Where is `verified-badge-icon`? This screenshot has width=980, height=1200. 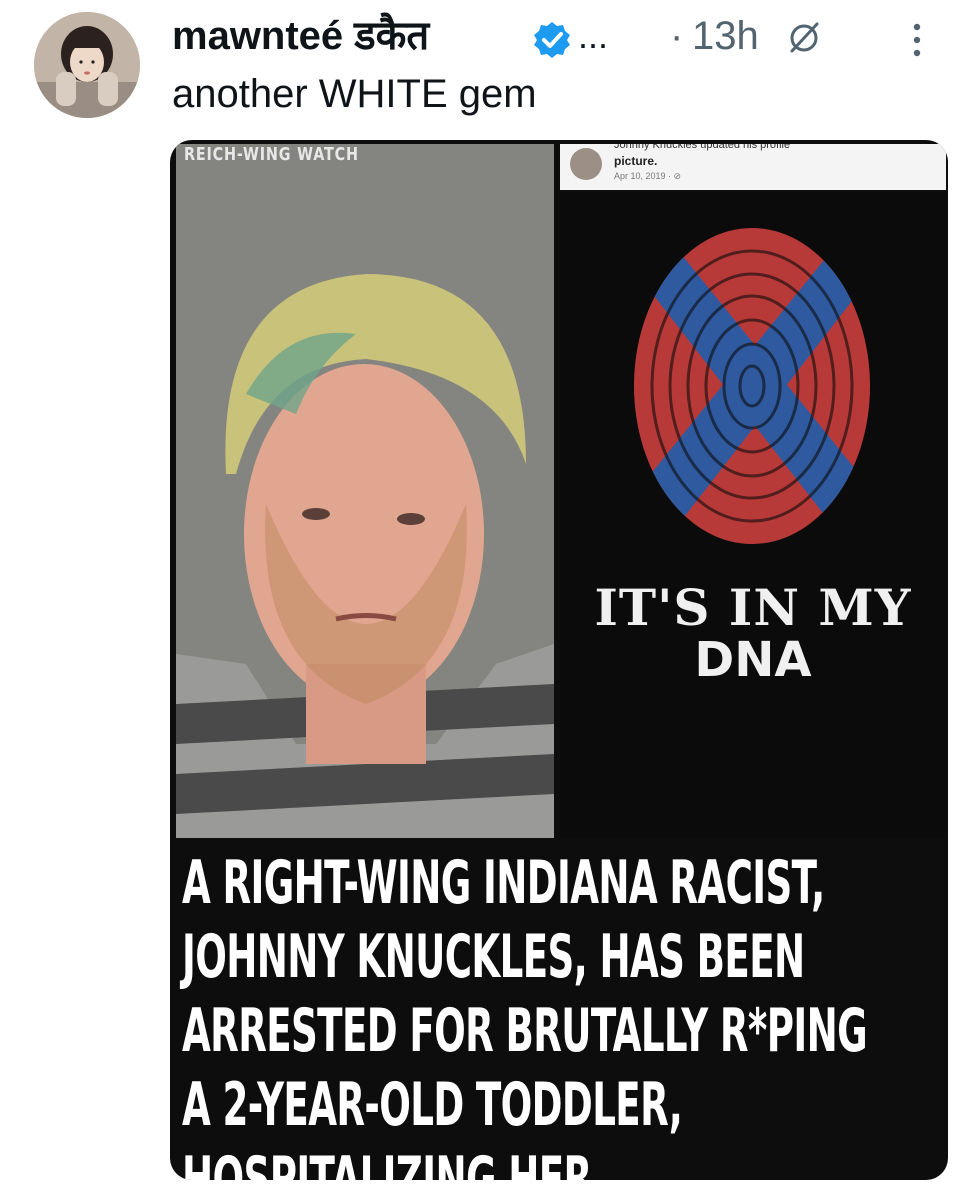
verified-badge-icon is located at coordinates (552, 40).